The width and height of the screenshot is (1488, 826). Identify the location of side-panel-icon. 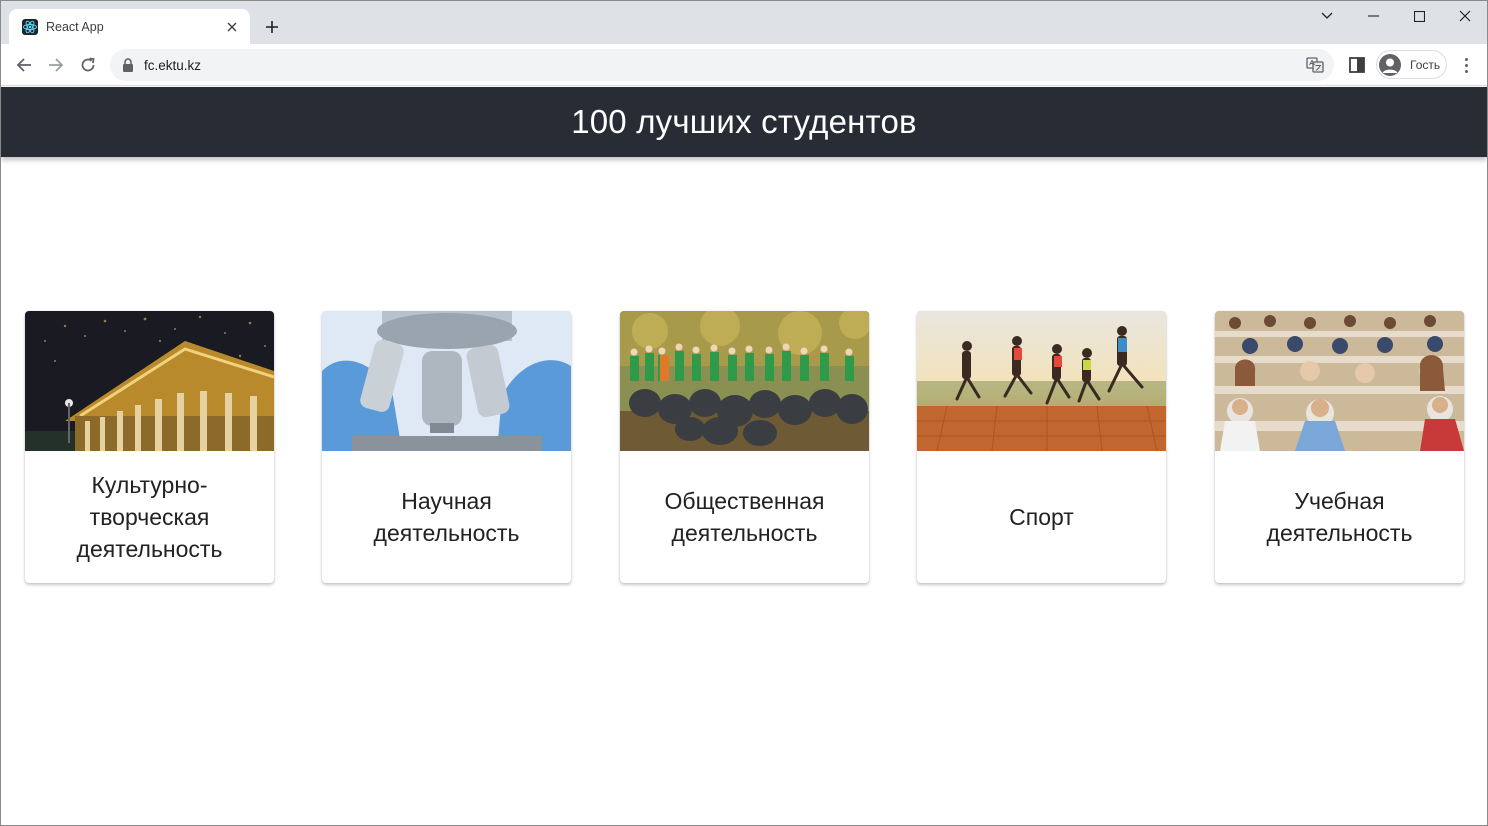
(1357, 65).